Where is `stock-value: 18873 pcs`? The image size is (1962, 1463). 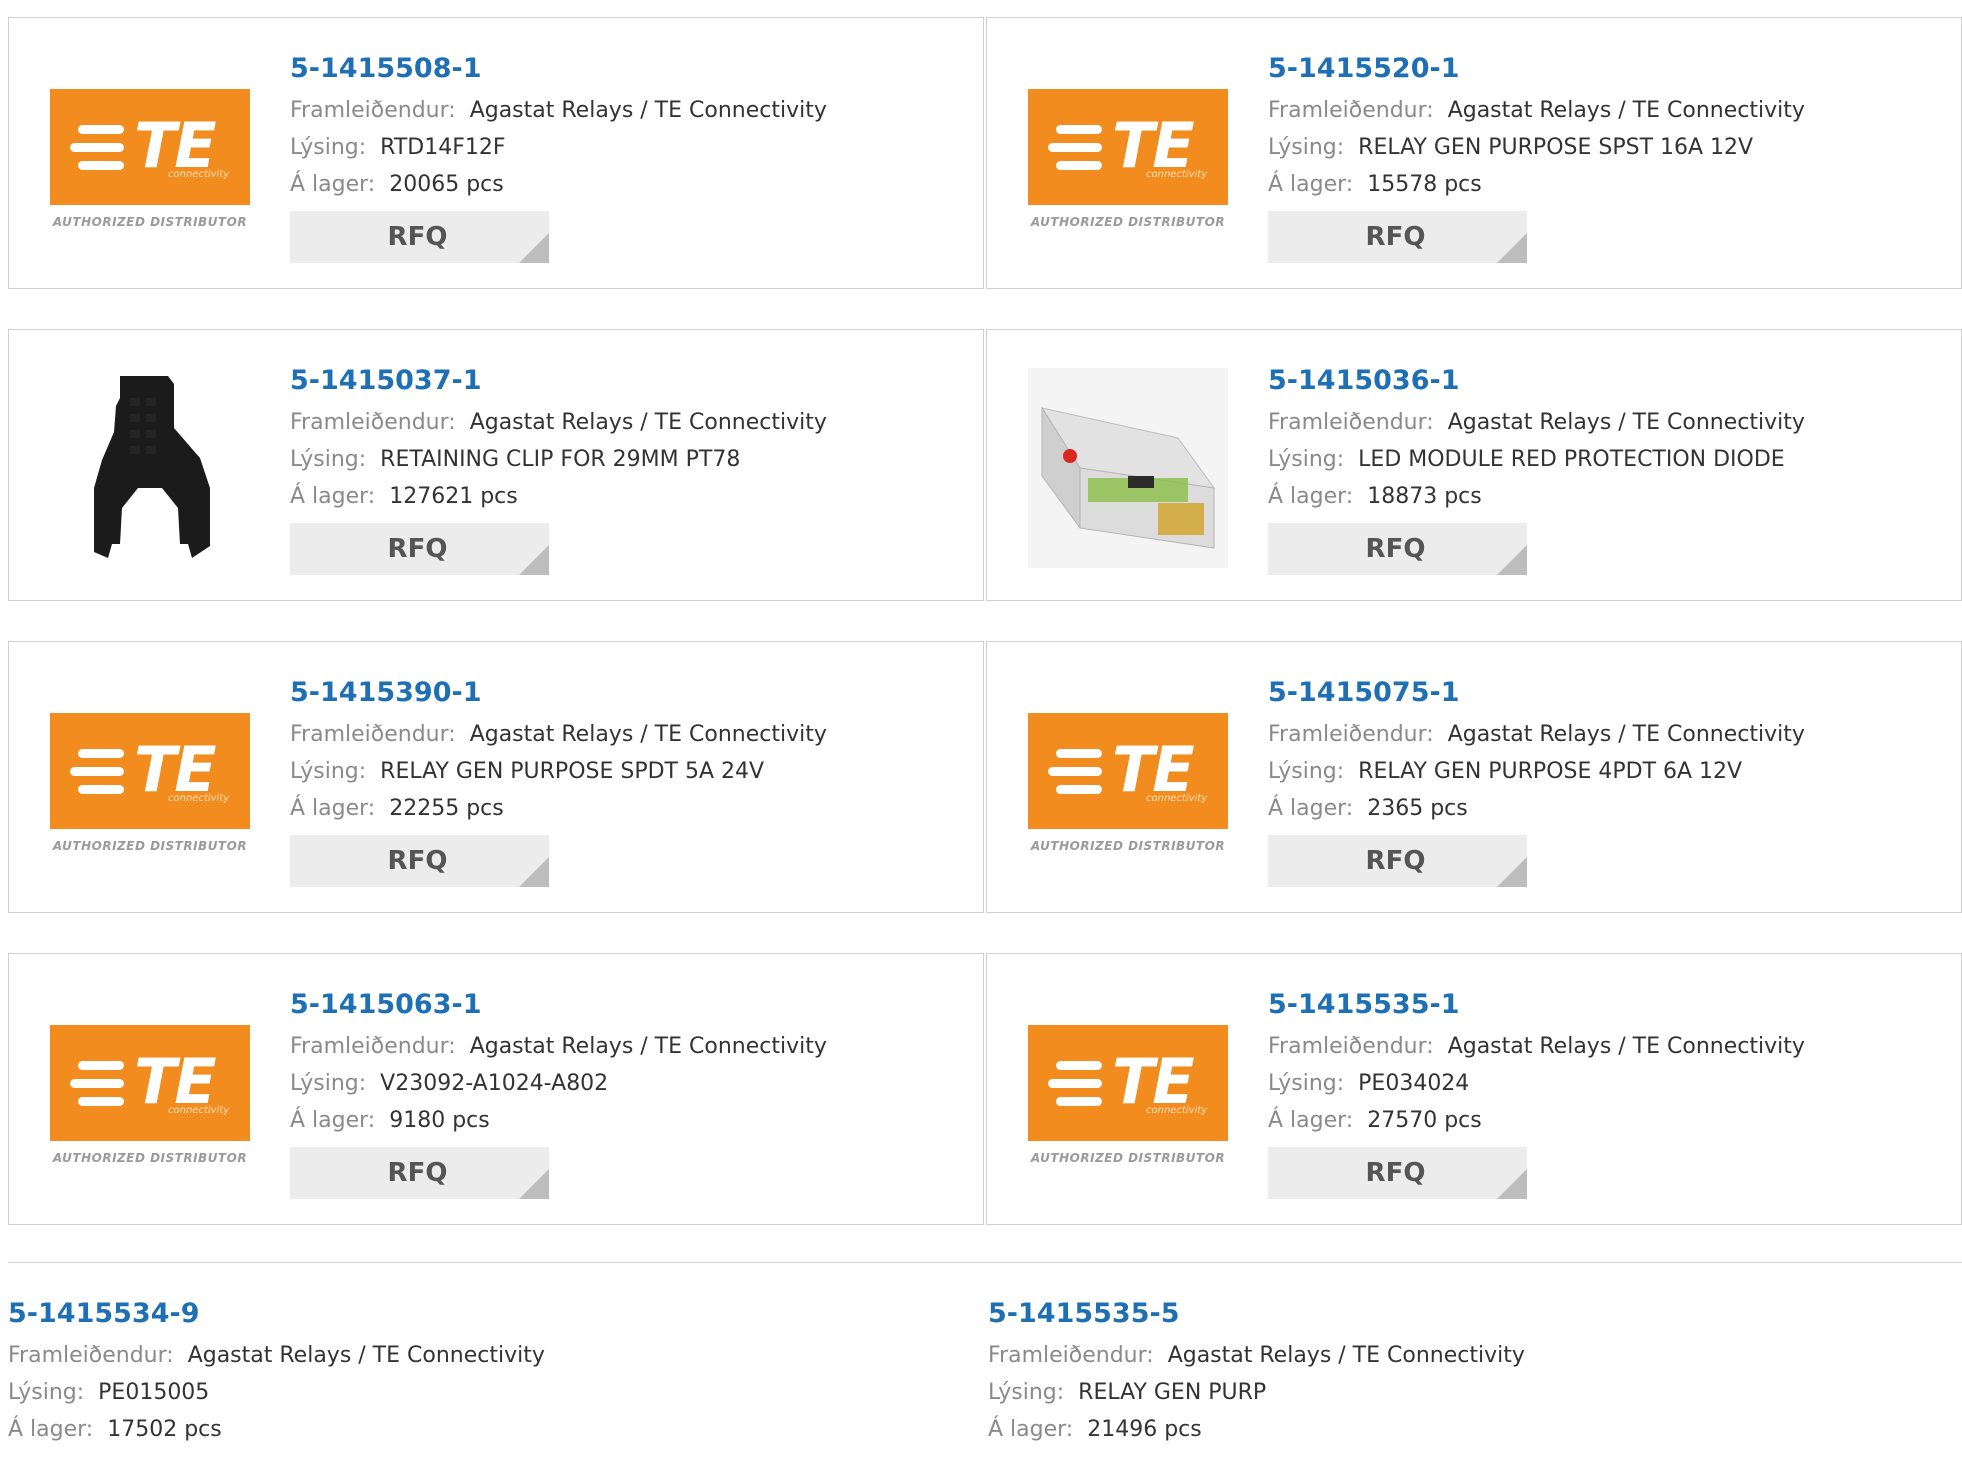 stock-value: 18873 pcs is located at coordinates (1424, 496).